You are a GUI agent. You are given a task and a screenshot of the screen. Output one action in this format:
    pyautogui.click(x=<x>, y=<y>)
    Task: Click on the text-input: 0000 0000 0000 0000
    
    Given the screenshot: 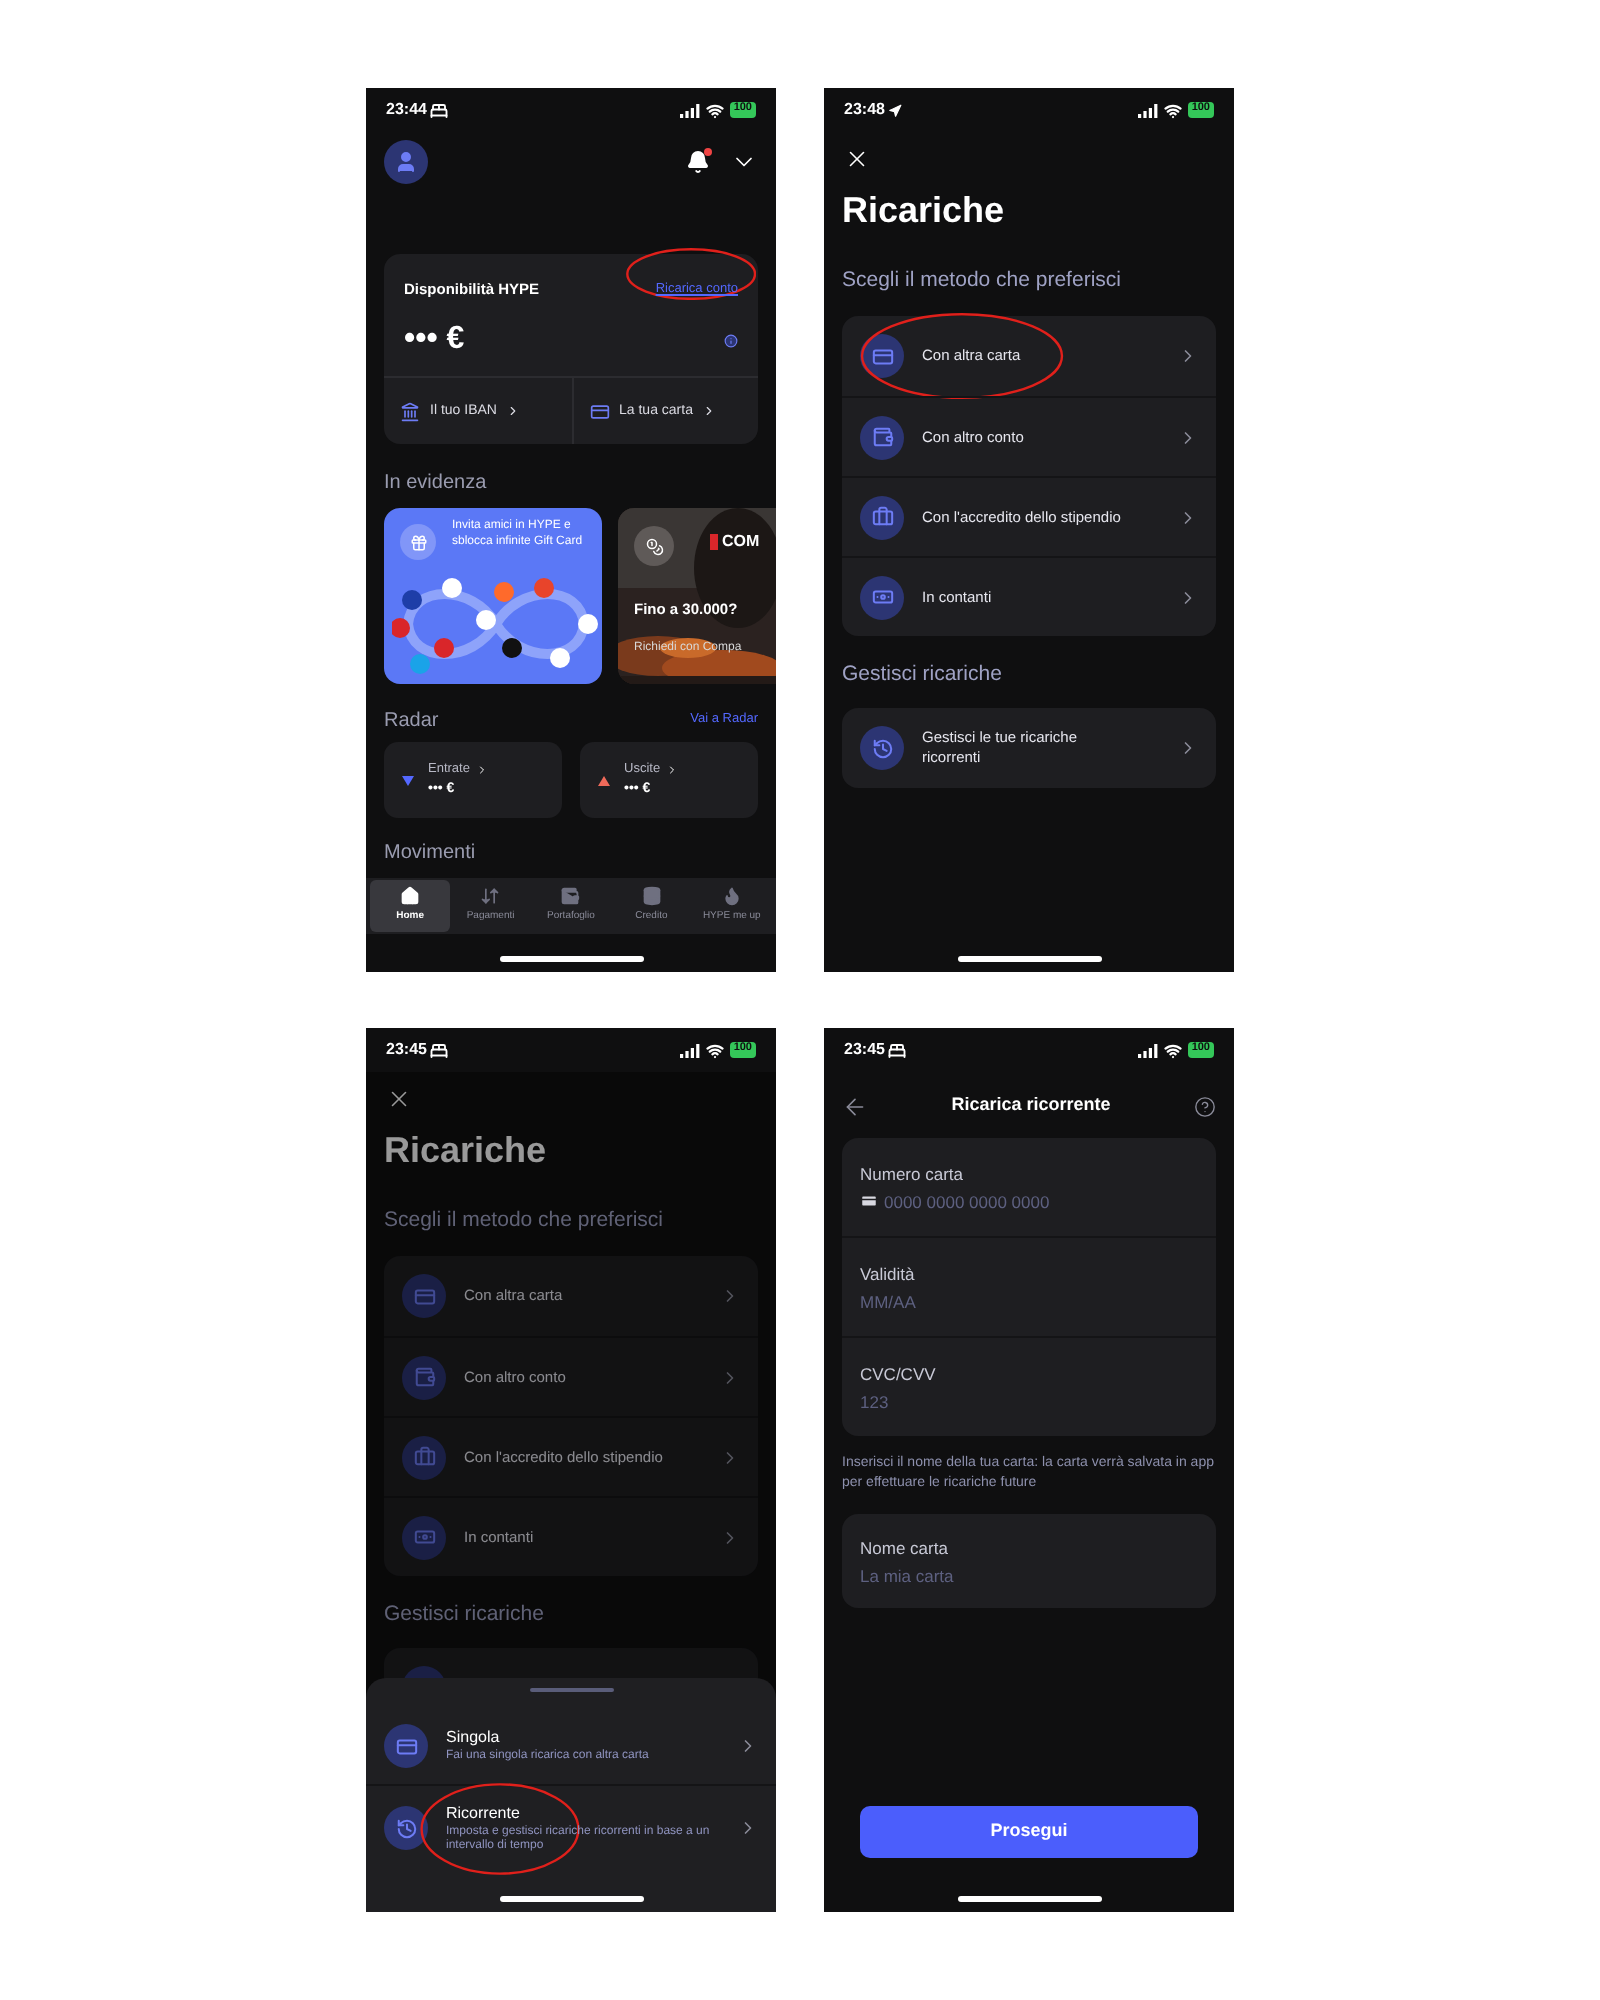 What is the action you would take?
    pyautogui.click(x=1034, y=1201)
    